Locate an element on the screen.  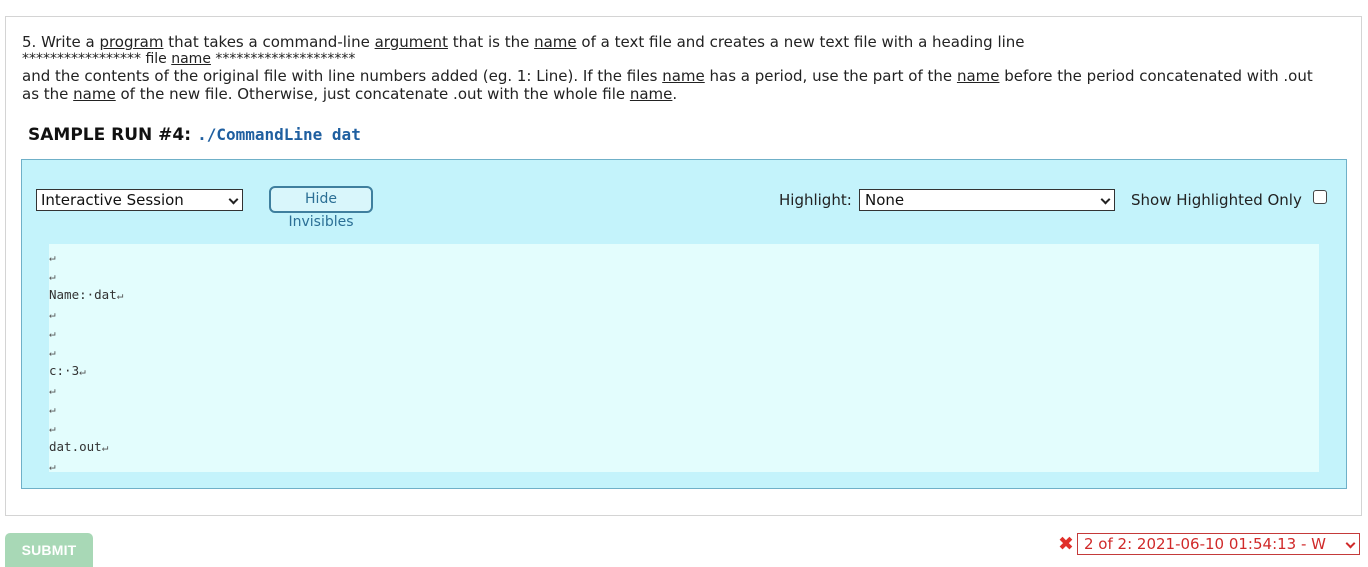
sample-run-heading: SAMPLE RUN #4: ./CommandLine dat is located at coordinates (194, 135).